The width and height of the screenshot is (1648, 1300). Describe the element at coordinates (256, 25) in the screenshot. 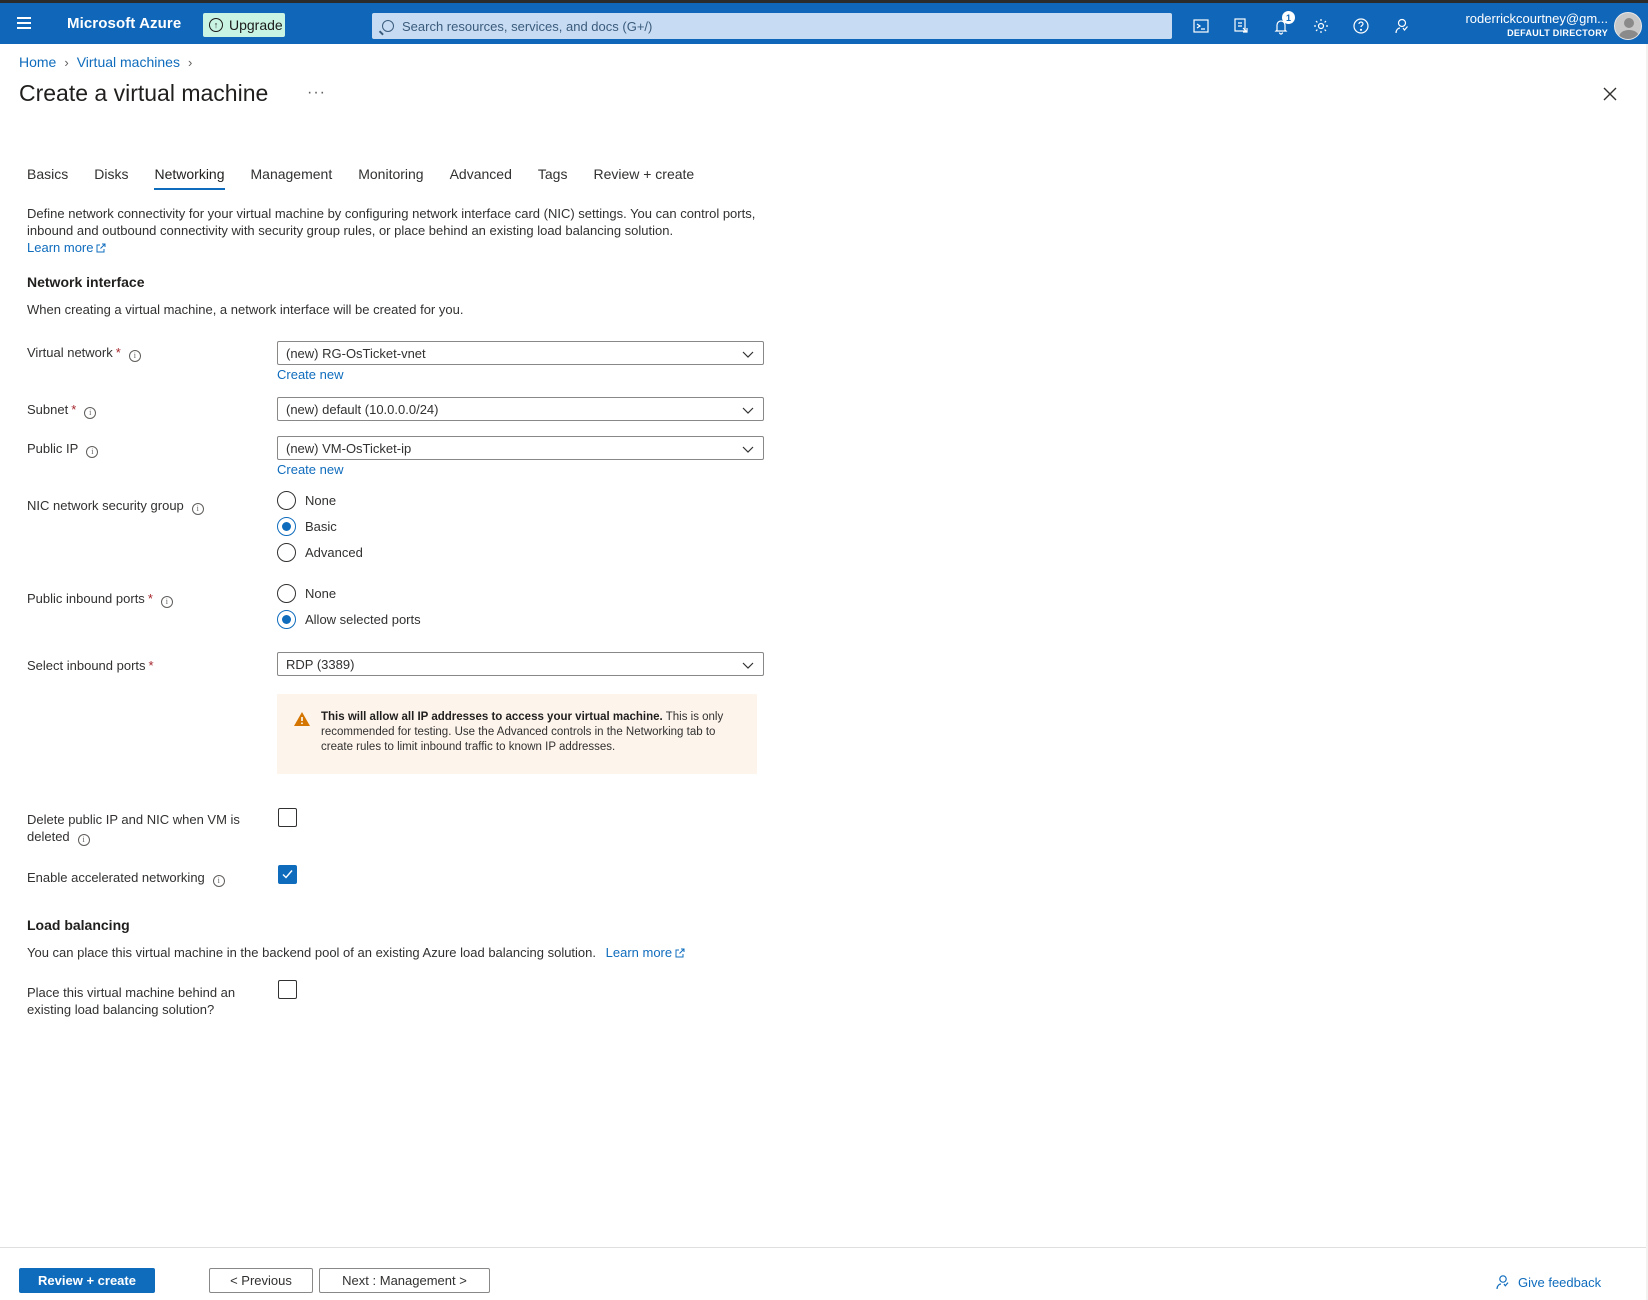

I see `upgrade-label: Upgrade` at that location.